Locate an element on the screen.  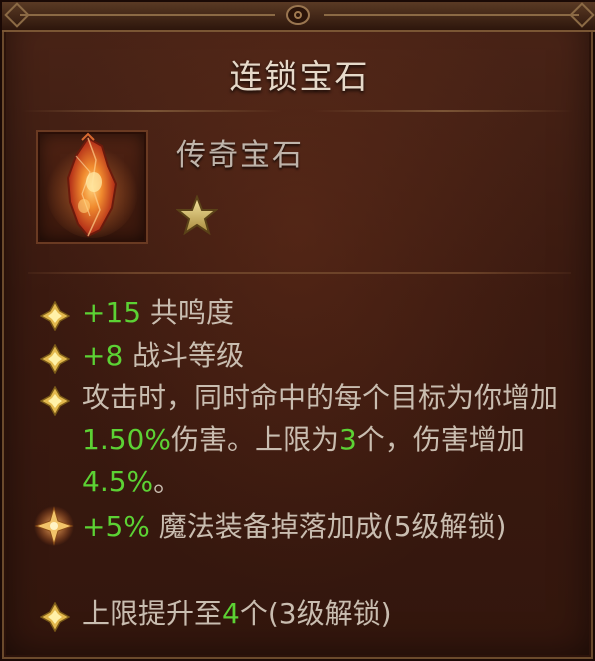
effect-text: 个，伤害增加 is located at coordinates (440, 439).